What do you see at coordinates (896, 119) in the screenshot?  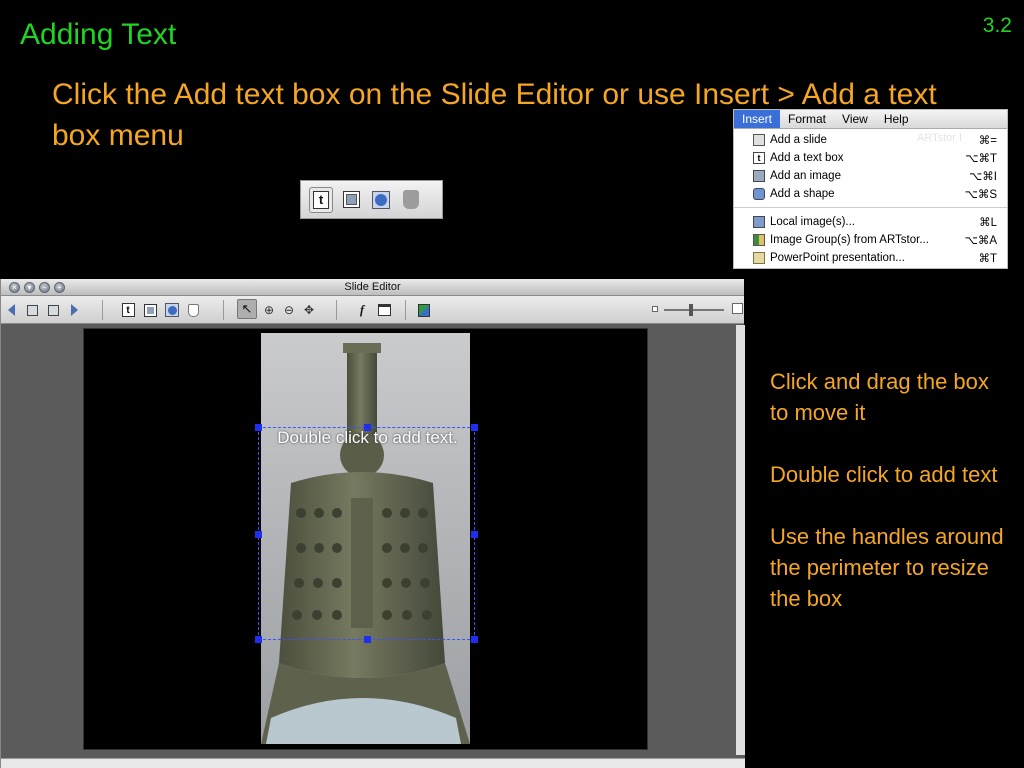 I see `menu-help: Help` at bounding box center [896, 119].